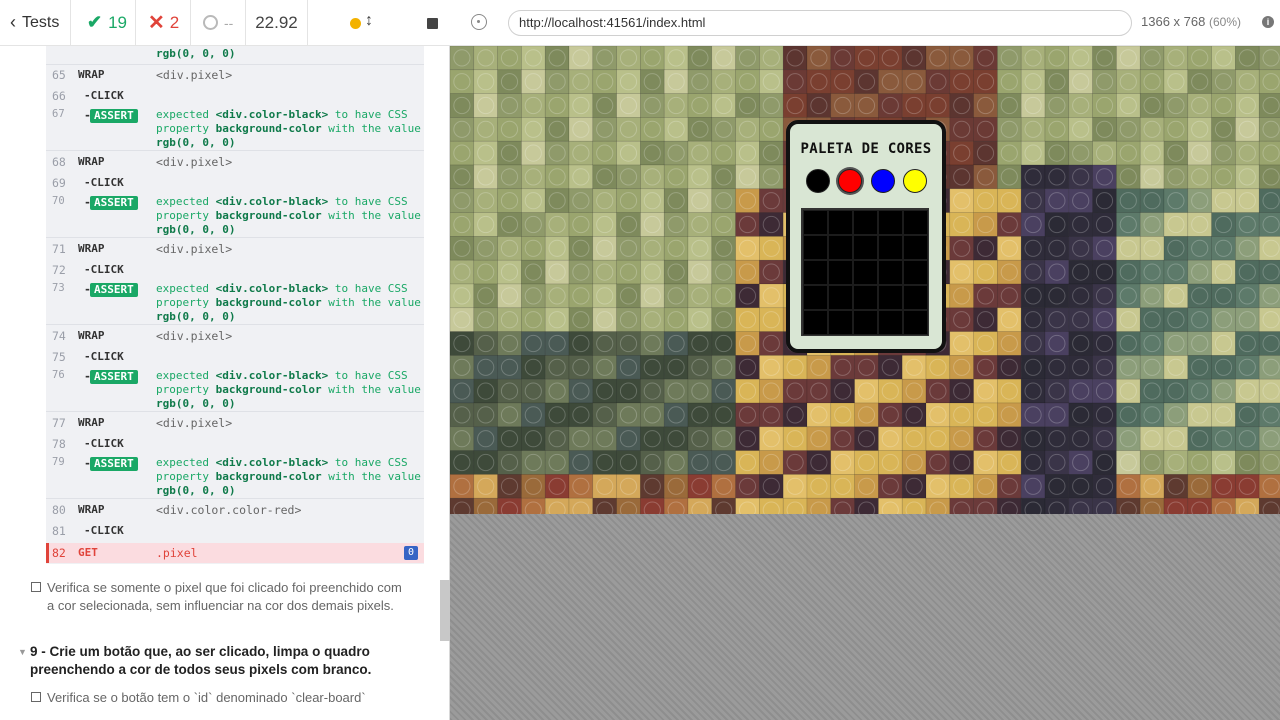 This screenshot has width=1280, height=720. Describe the element at coordinates (369, 21) in the screenshot. I see `auto-scroll-toggle-icon: ↕` at that location.